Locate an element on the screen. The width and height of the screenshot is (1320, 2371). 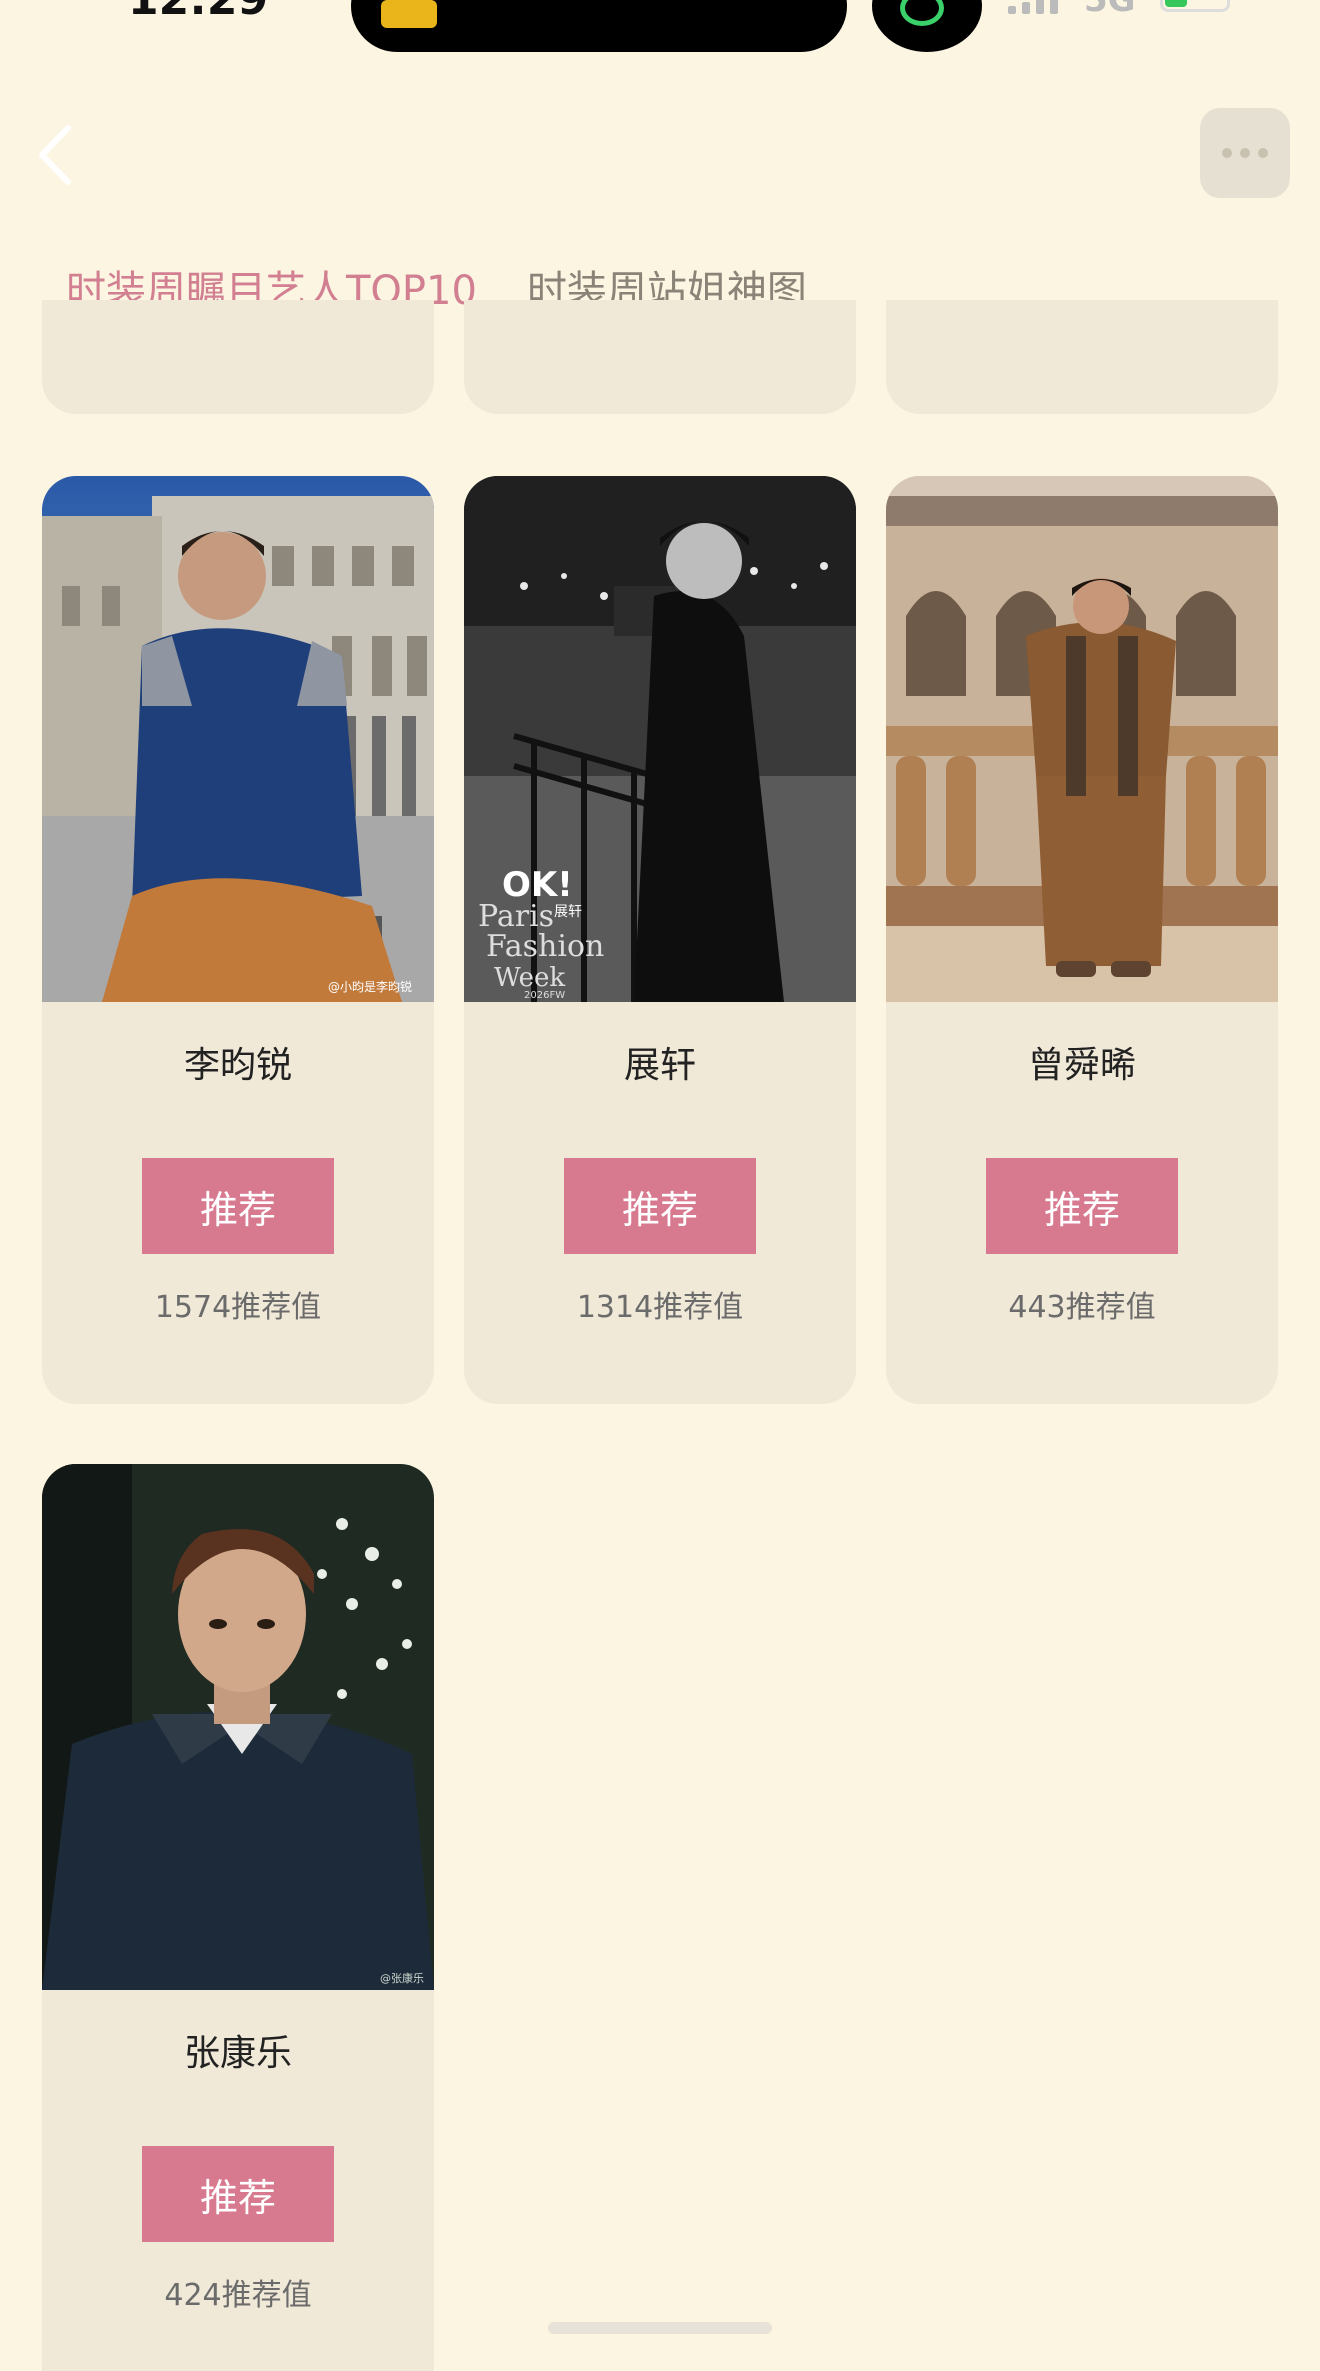
back-button is located at coordinates (55, 155).